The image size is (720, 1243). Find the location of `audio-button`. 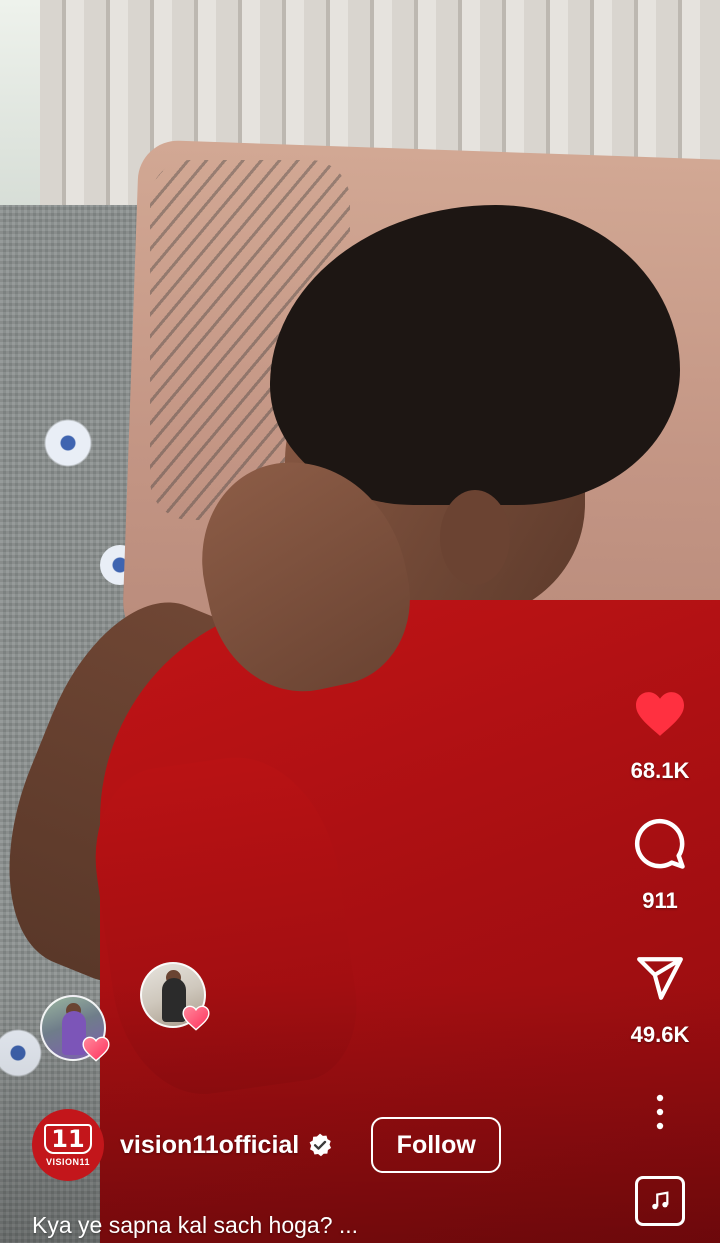

audio-button is located at coordinates (660, 1201).